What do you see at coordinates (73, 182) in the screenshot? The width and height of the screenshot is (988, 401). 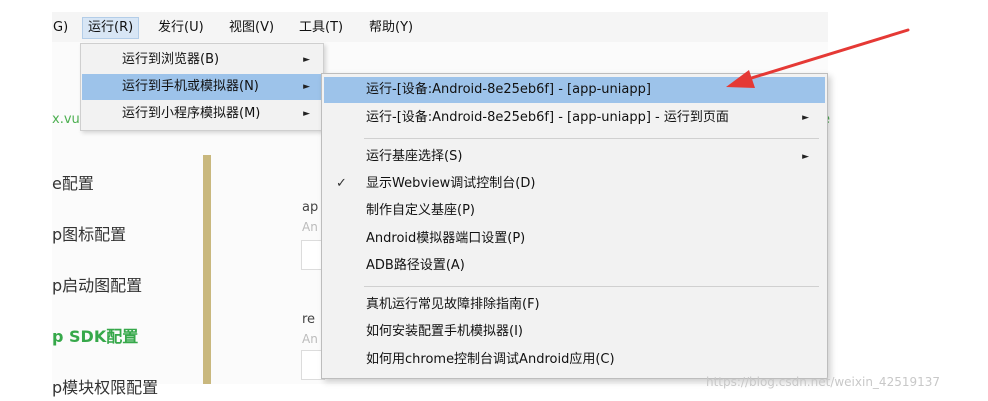 I see `settings-item-basic: e配置` at bounding box center [73, 182].